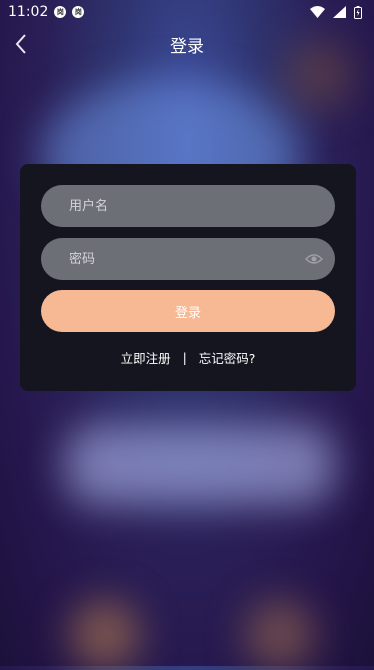 The image size is (374, 670). Describe the element at coordinates (187, 12) in the screenshot. I see `status-bar: 11:02 岗 岗` at that location.